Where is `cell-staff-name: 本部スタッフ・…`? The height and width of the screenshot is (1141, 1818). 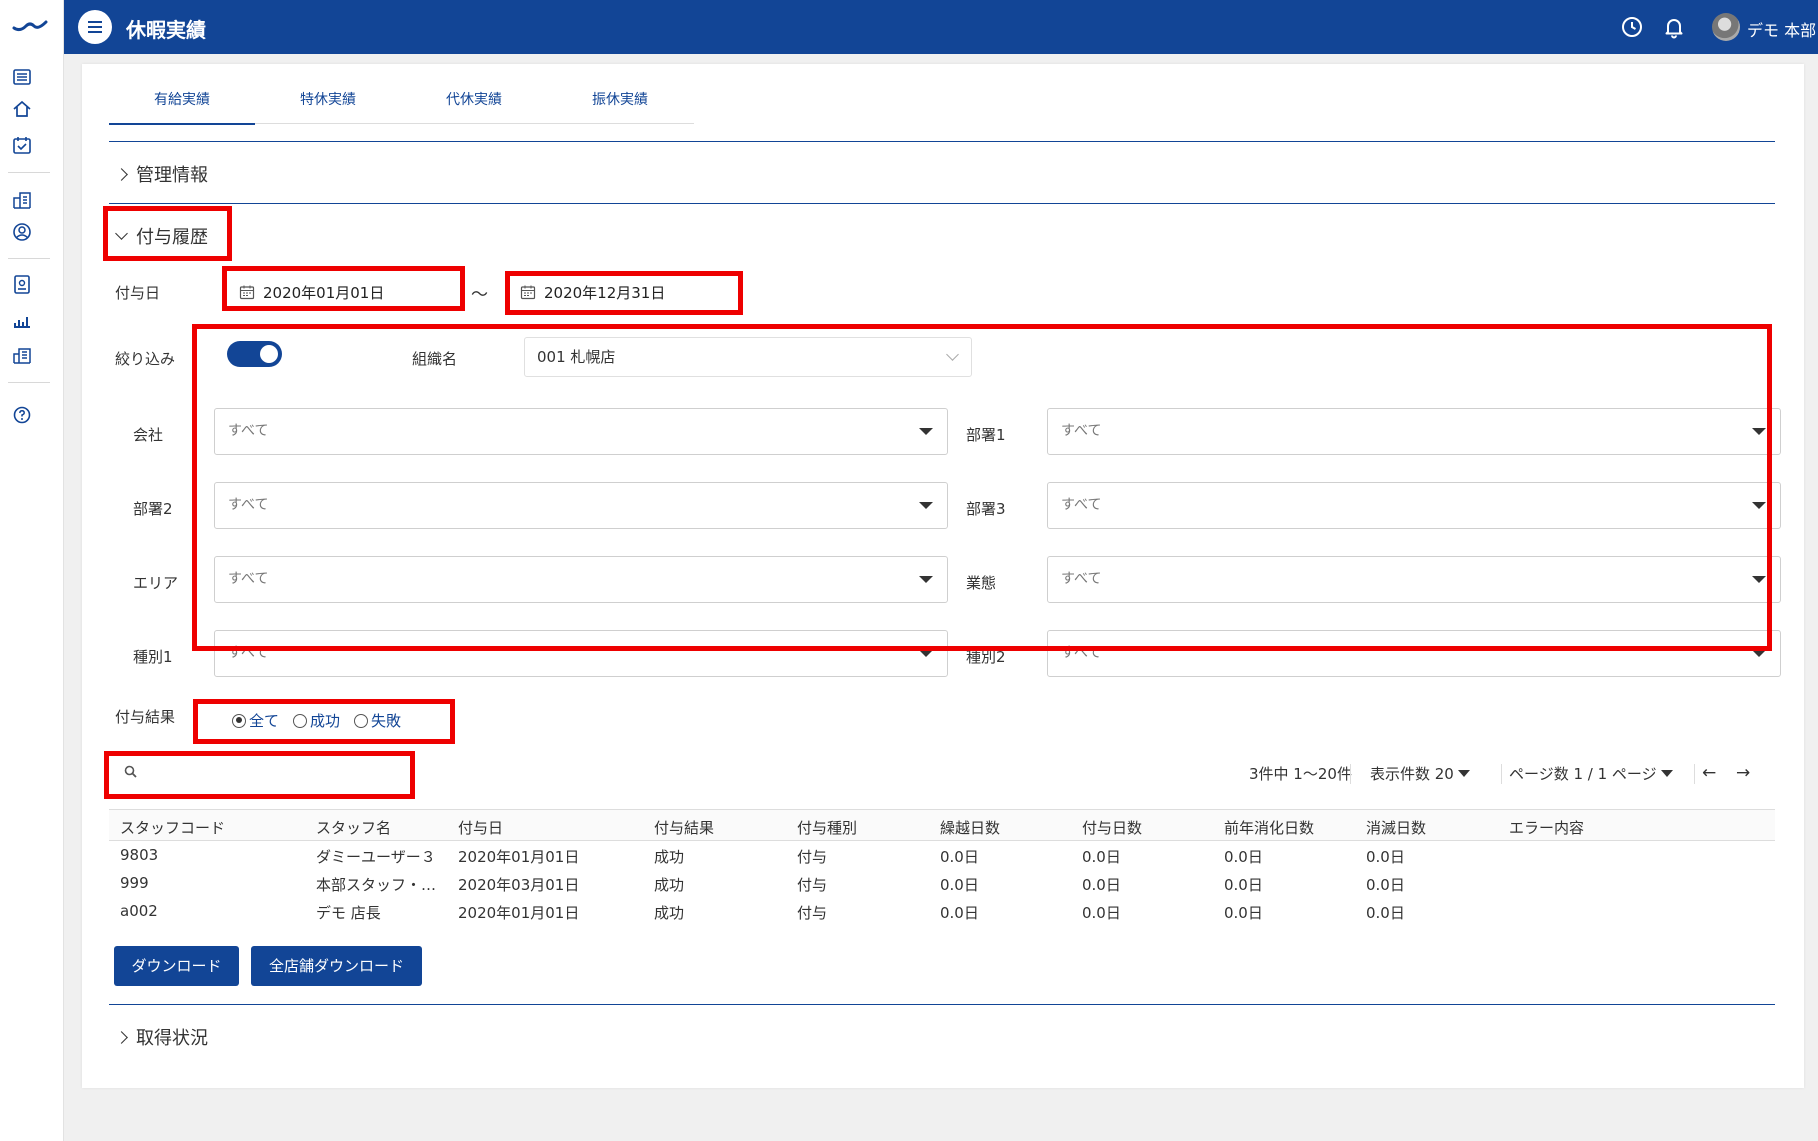 cell-staff-name: 本部スタッフ・… is located at coordinates (376, 885).